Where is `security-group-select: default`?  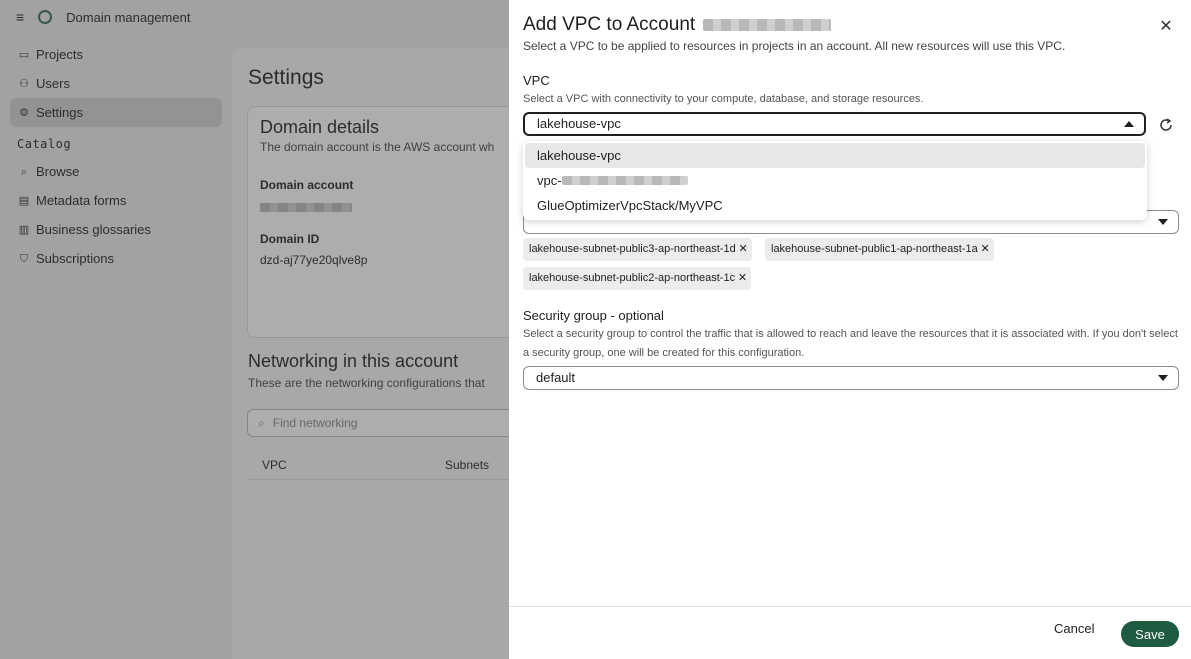
security-group-select: default is located at coordinates (851, 378).